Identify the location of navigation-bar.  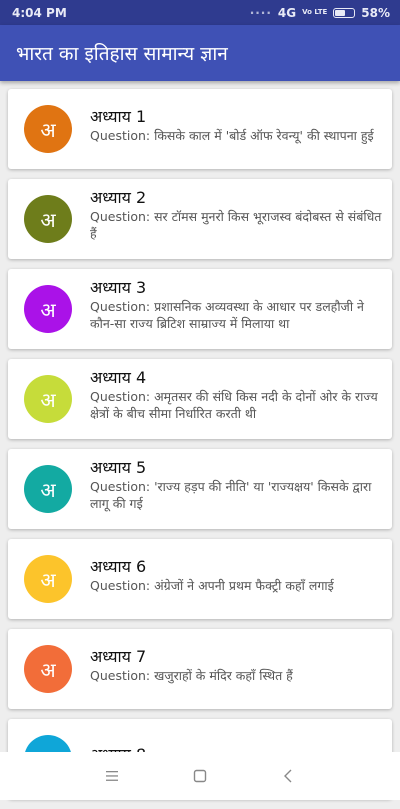
(200, 776).